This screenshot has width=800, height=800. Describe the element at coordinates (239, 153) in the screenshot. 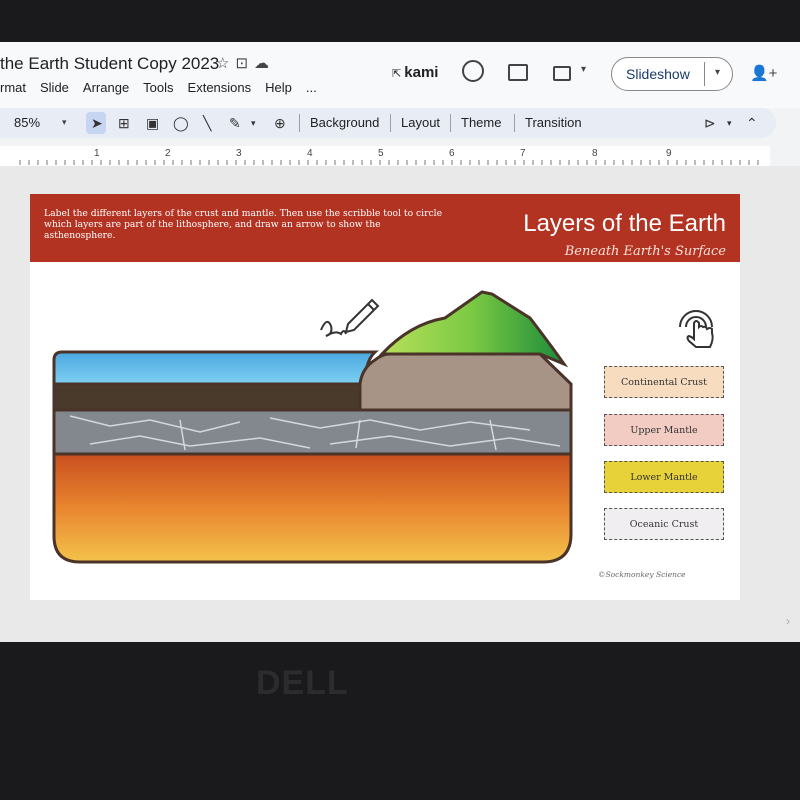

I see `ruler-mark: 3` at that location.